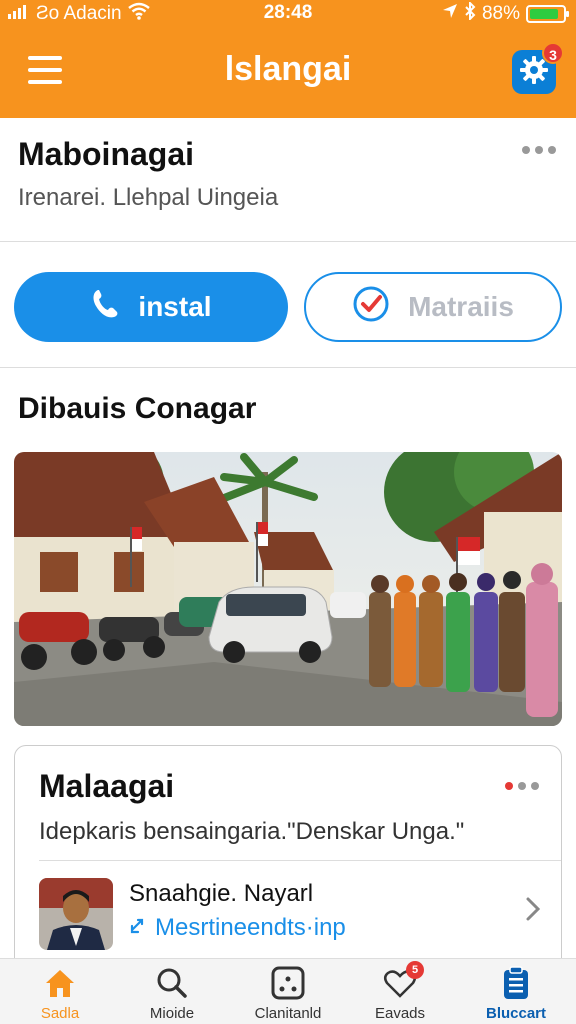  Describe the element at coordinates (138, 928) in the screenshot. I see `link-icon` at that location.